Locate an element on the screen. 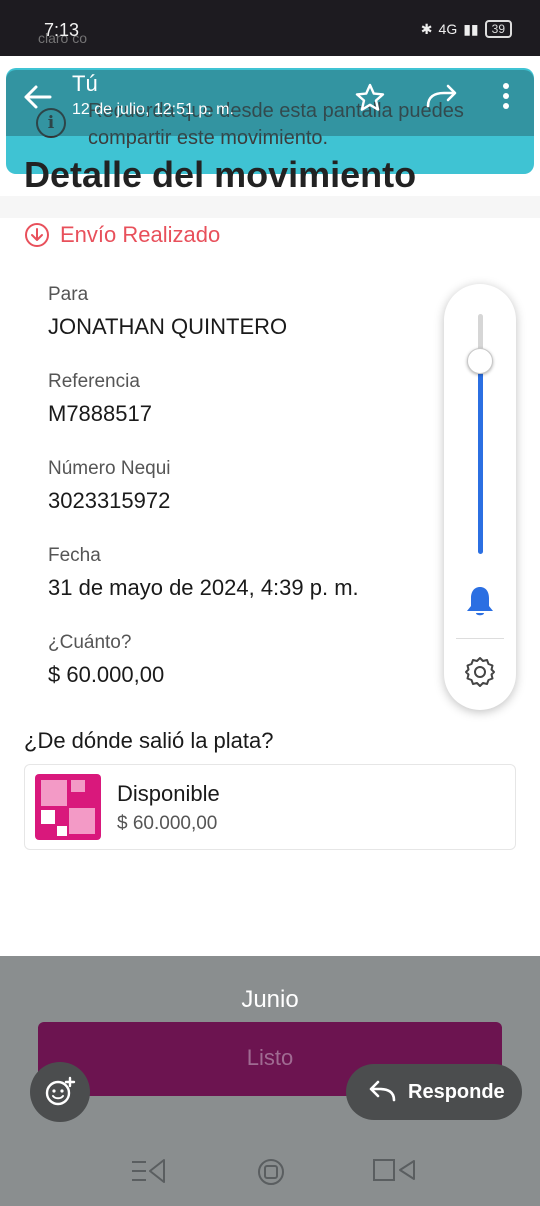 Image resolution: width=540 pixels, height=1206 pixels. forward-icon is located at coordinates (442, 97).